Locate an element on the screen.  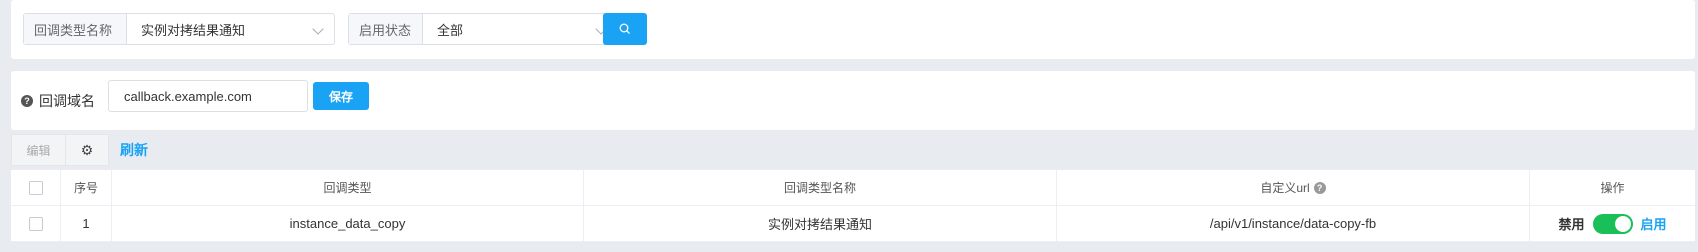
header-checkbox-cell is located at coordinates (36, 187).